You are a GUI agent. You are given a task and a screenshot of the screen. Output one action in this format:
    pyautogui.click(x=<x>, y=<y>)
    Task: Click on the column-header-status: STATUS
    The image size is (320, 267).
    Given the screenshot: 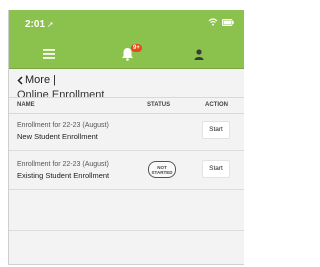 What is the action you would take?
    pyautogui.click(x=159, y=105)
    